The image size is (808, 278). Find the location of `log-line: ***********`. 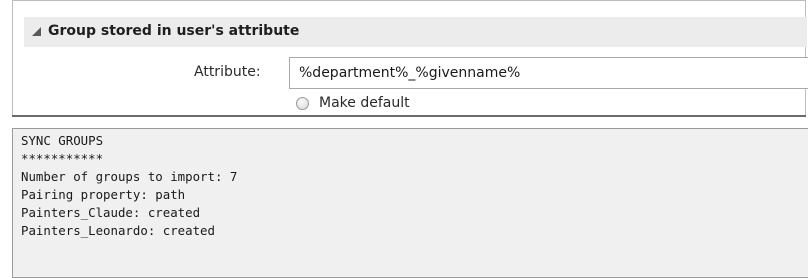

log-line: *********** is located at coordinates (62, 158).